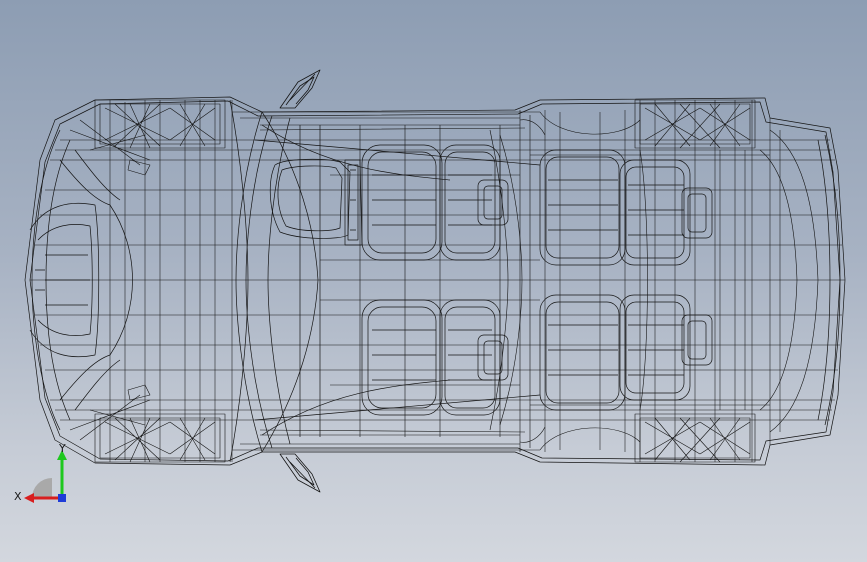 This screenshot has height=562, width=867. Describe the element at coordinates (435, 357) in the screenshot. I see `front-right-seat` at that location.